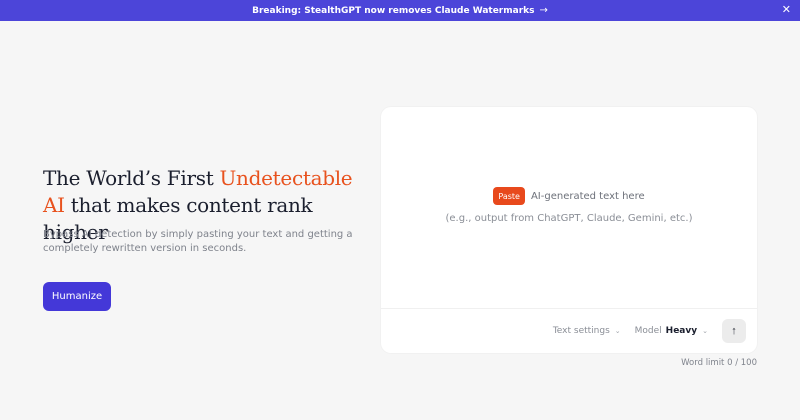 The height and width of the screenshot is (420, 800). I want to click on arrow-right-icon: →, so click(543, 10).